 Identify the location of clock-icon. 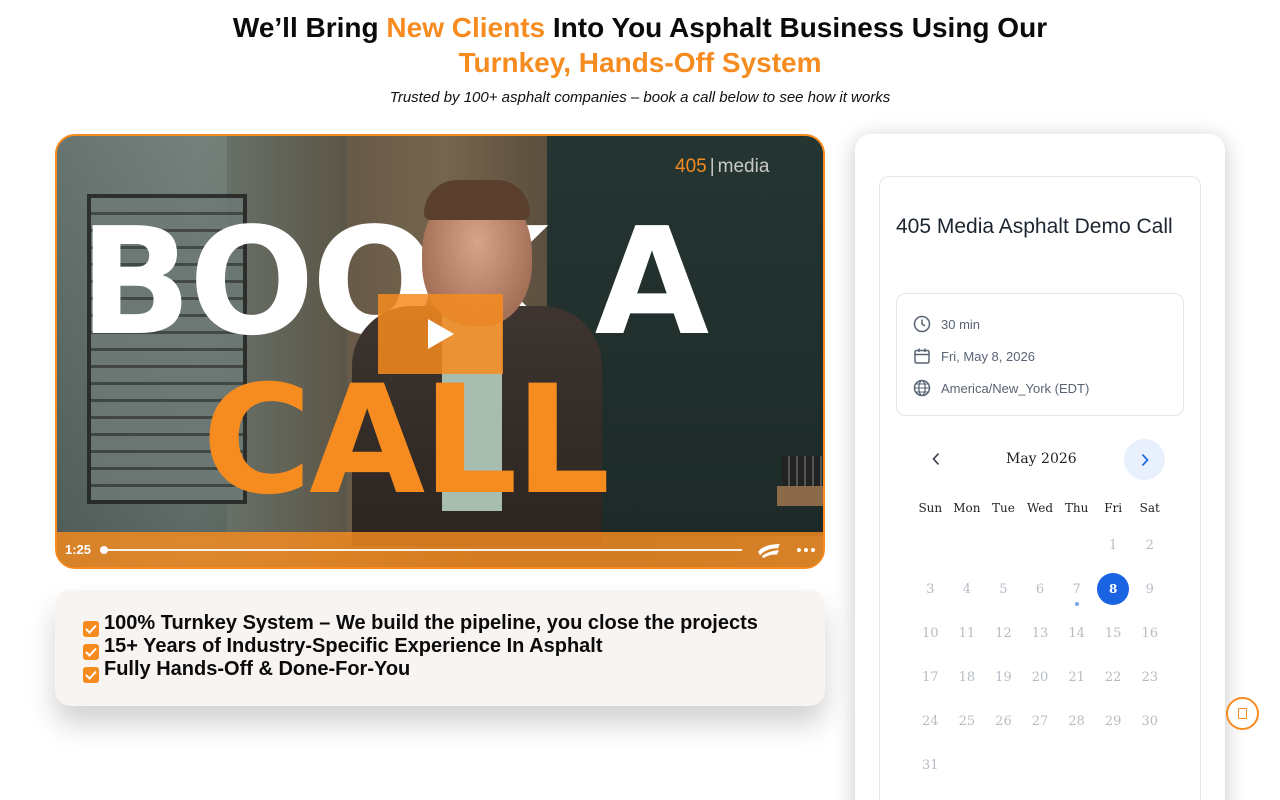
(922, 324).